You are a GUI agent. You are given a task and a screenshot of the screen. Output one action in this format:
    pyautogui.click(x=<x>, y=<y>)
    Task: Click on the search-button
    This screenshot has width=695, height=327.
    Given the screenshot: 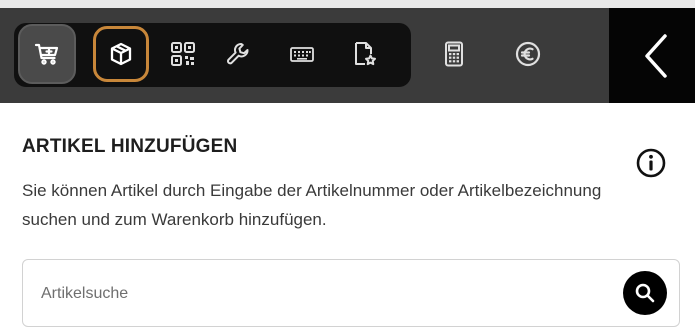 What is the action you would take?
    pyautogui.click(x=645, y=293)
    